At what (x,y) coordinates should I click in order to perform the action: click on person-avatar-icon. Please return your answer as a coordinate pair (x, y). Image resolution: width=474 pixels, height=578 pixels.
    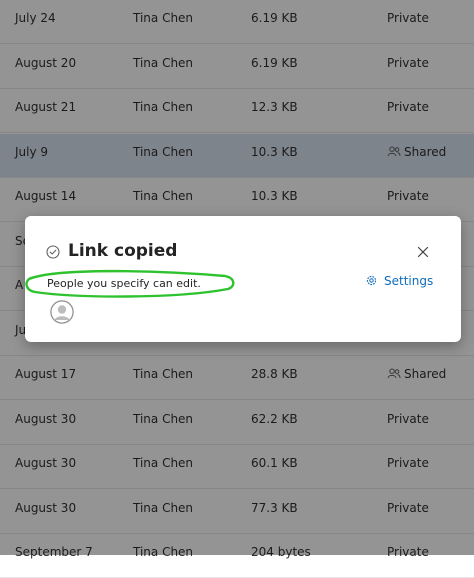
    Looking at the image, I should click on (62, 312).